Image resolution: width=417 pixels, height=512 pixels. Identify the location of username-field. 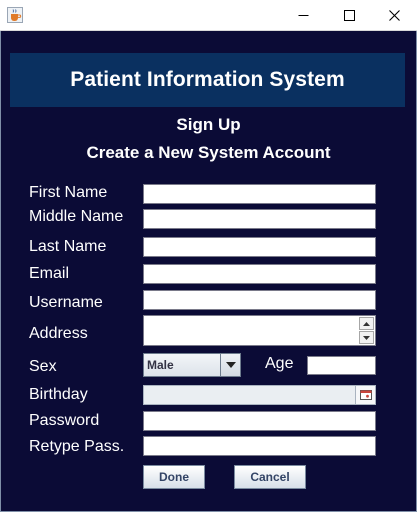
(259, 300).